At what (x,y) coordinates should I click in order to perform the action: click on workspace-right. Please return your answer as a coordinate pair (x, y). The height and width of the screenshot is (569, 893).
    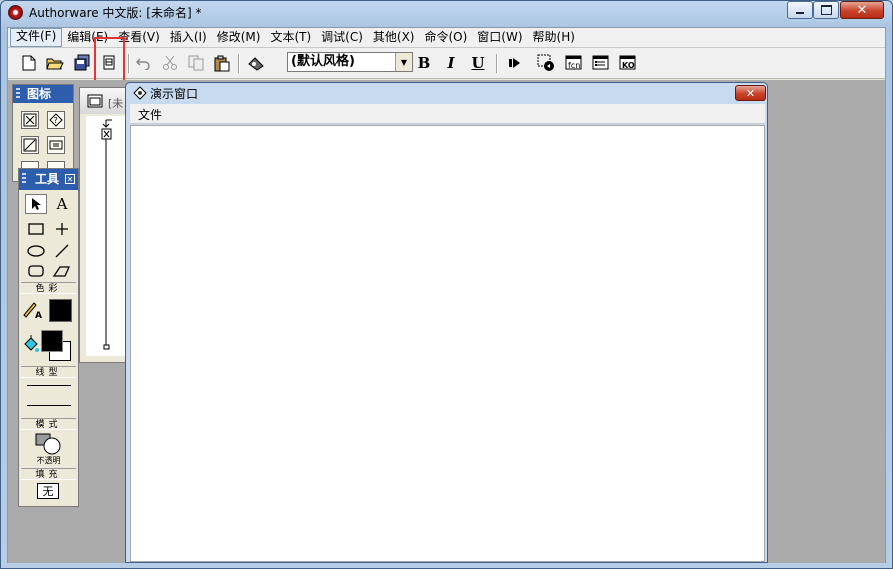
    Looking at the image, I should click on (826, 322).